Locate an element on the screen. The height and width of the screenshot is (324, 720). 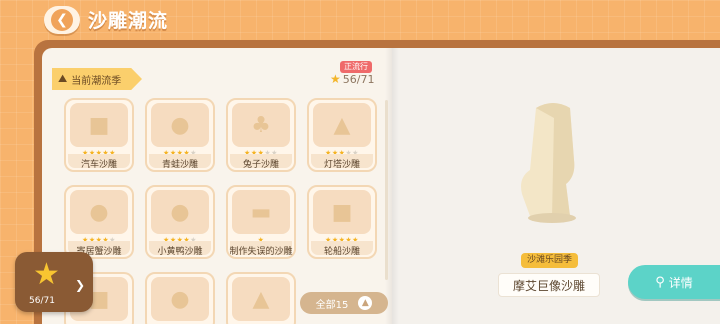
sculpture-card: ♣ ★★★★★ 兔子沙雕 is located at coordinates (261, 135).